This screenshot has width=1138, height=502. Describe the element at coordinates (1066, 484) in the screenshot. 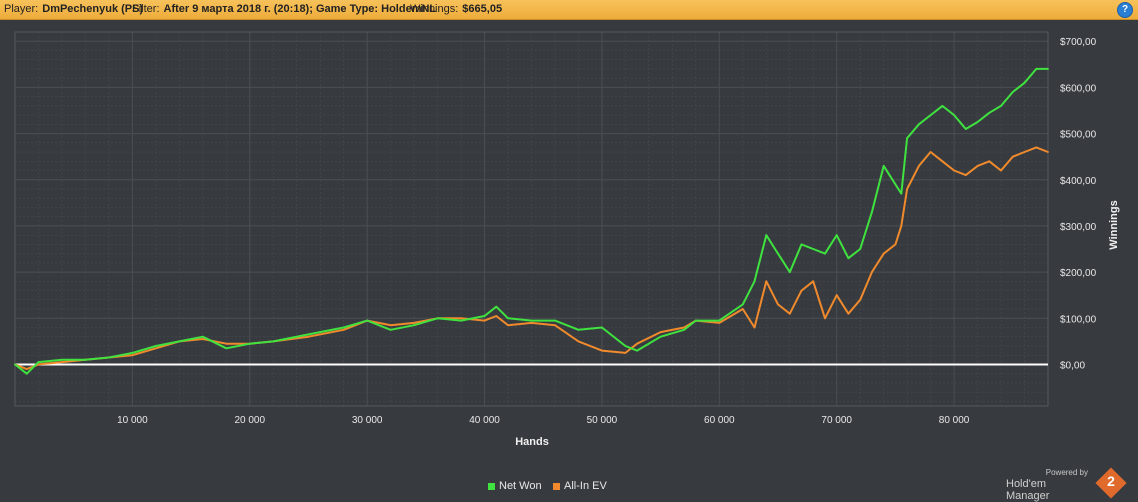

I see `branding: Powered by Hold'em Manager 2` at that location.